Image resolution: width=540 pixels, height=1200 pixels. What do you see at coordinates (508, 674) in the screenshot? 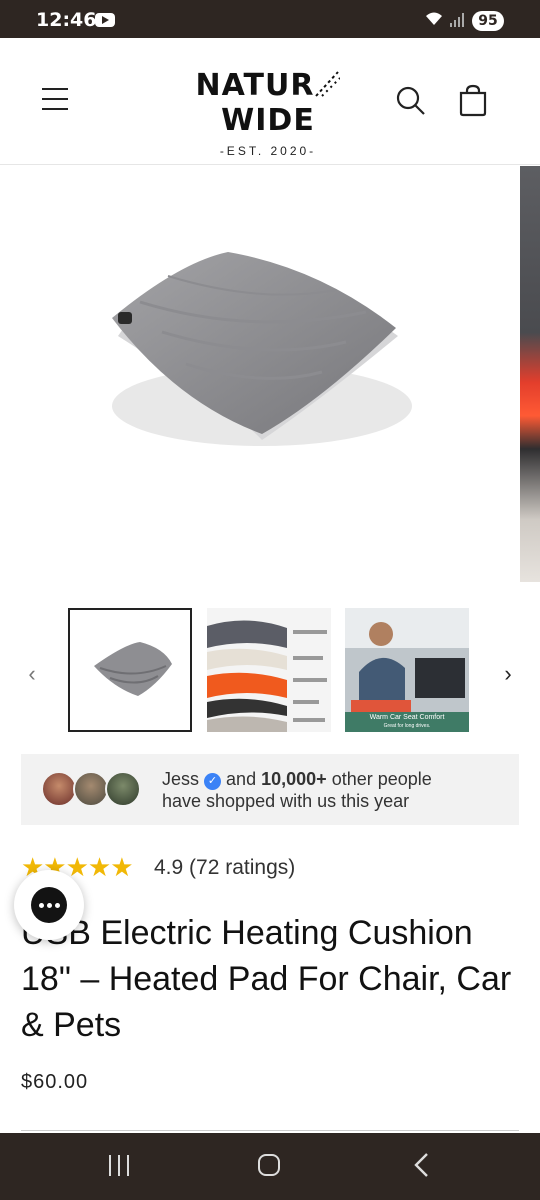
I see `chevron-right-icon: ›` at bounding box center [508, 674].